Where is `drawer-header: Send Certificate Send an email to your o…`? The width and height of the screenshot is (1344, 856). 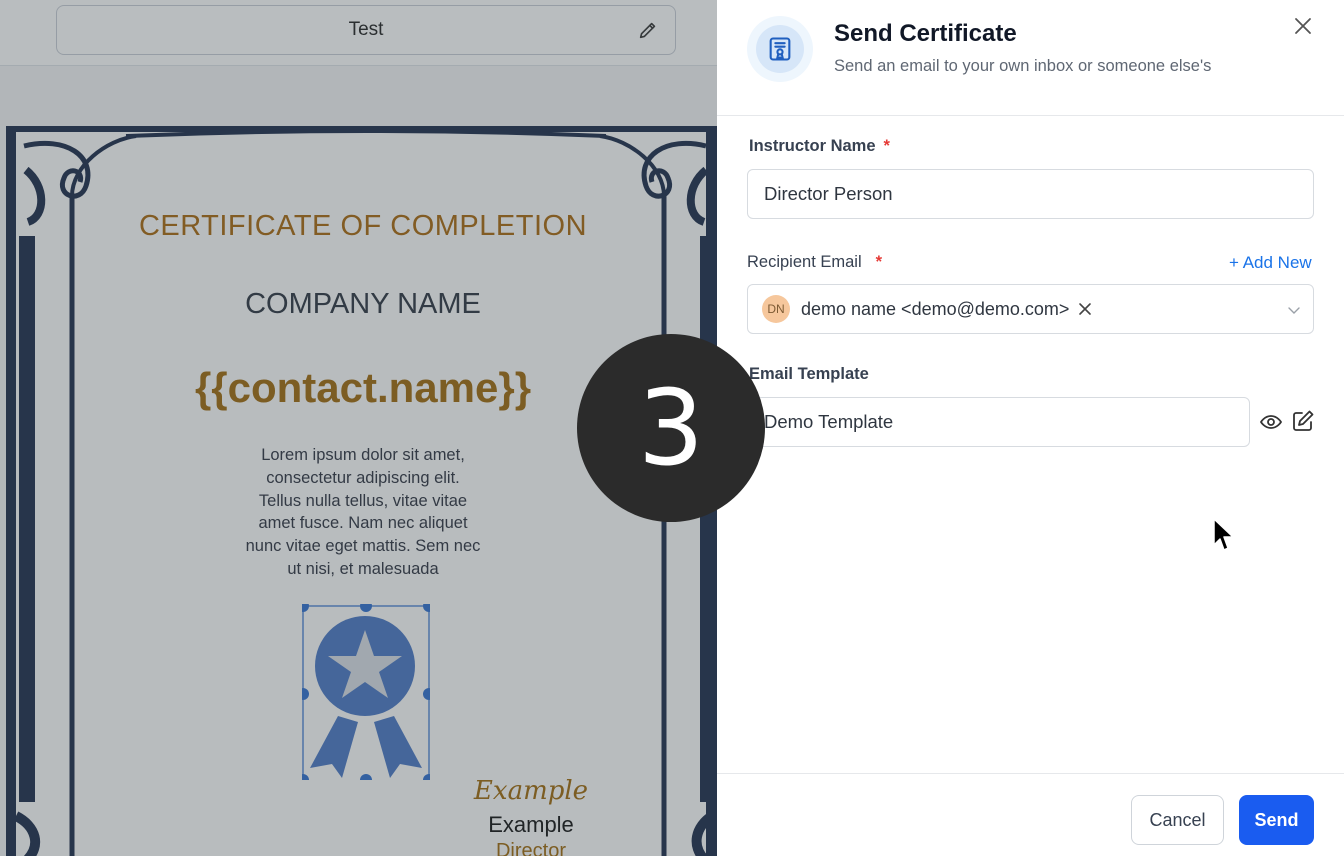 drawer-header: Send Certificate Send an email to your o… is located at coordinates (1030, 58).